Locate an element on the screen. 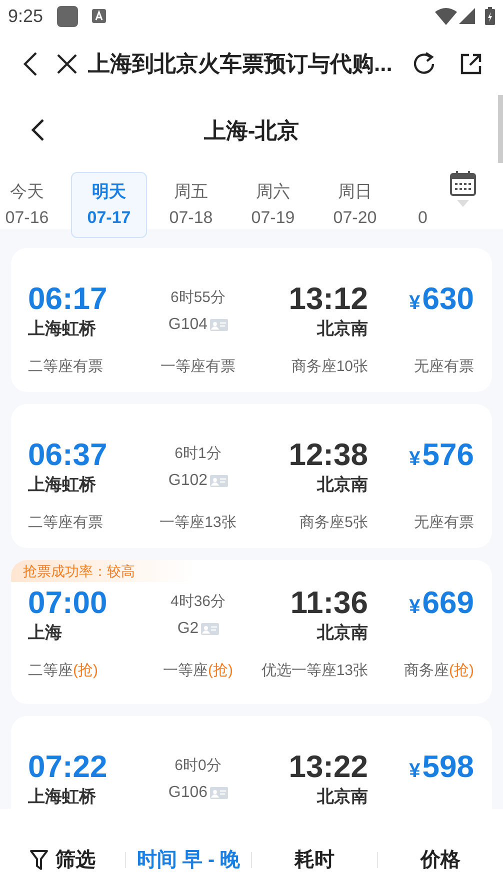 The height and width of the screenshot is (894, 503). date-tab: 0 is located at coordinates (413, 205).